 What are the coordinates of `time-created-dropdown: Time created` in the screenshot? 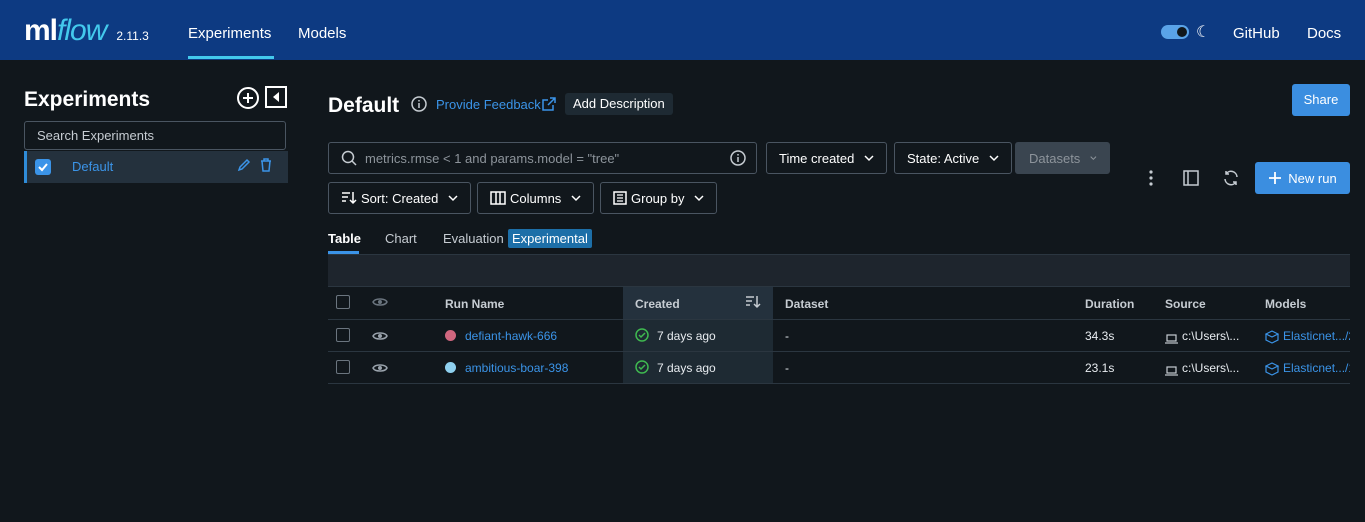 It's located at (827, 158).